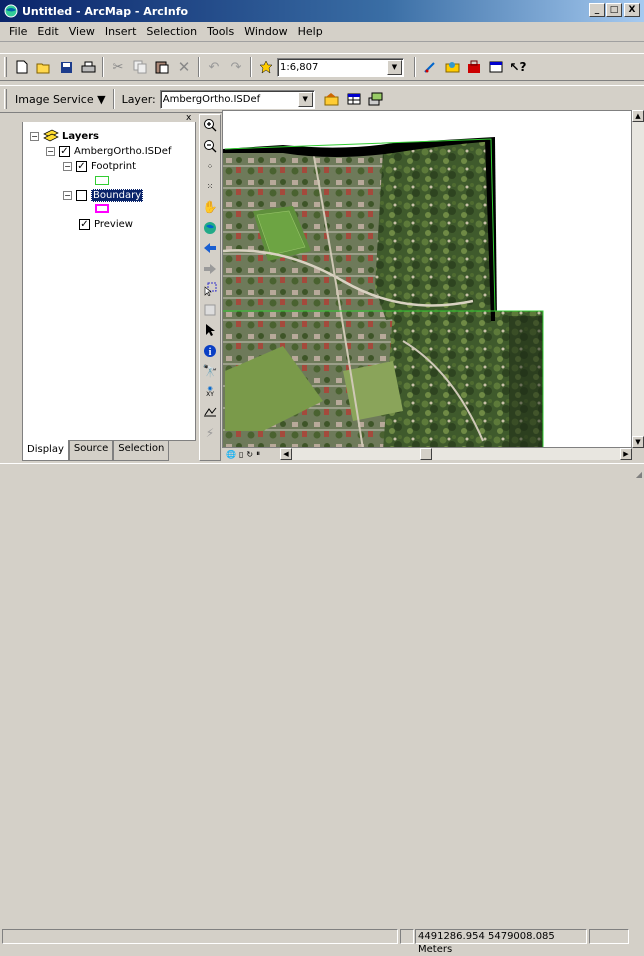  Describe the element at coordinates (474, 67) in the screenshot. I see `arctoolbox-icon` at that location.